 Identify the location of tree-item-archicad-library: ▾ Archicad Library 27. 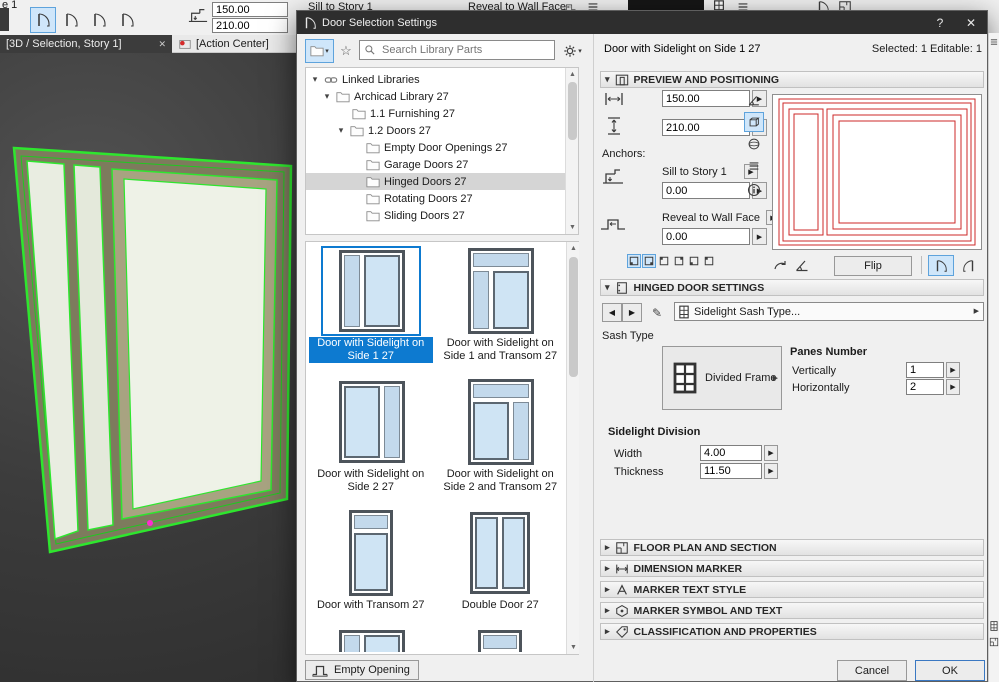
(442, 96).